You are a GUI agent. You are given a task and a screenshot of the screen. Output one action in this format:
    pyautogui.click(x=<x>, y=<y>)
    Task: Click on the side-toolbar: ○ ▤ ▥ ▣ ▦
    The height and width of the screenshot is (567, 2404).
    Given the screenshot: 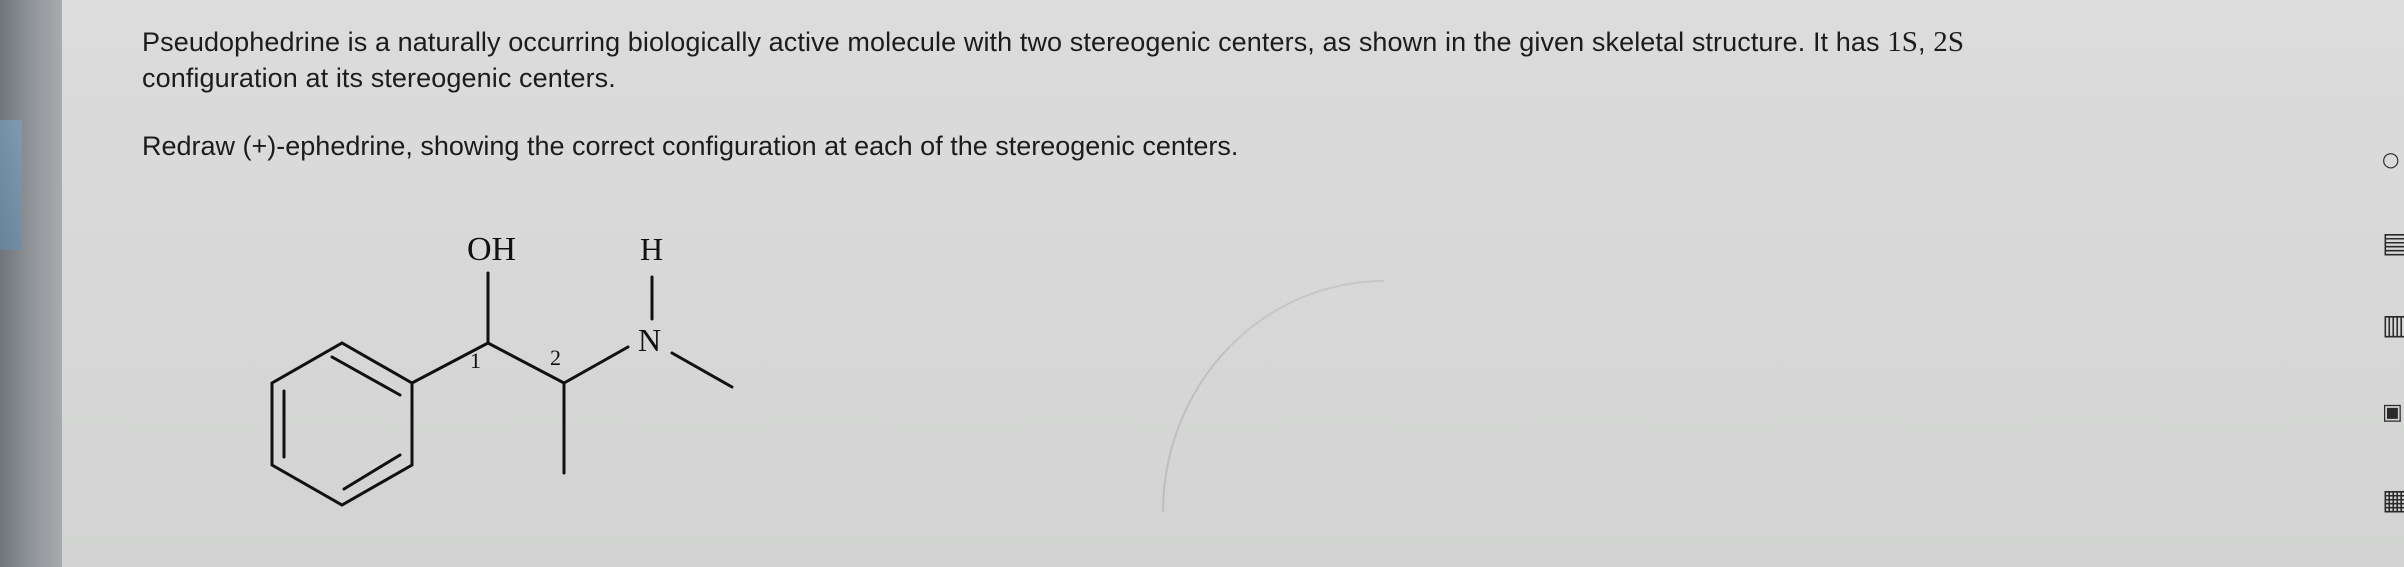 What is the action you would take?
    pyautogui.click(x=2389, y=340)
    